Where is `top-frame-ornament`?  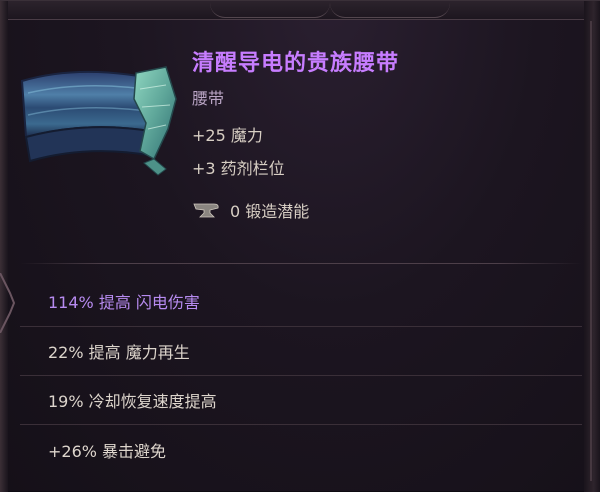
top-frame-ornament is located at coordinates (300, 10).